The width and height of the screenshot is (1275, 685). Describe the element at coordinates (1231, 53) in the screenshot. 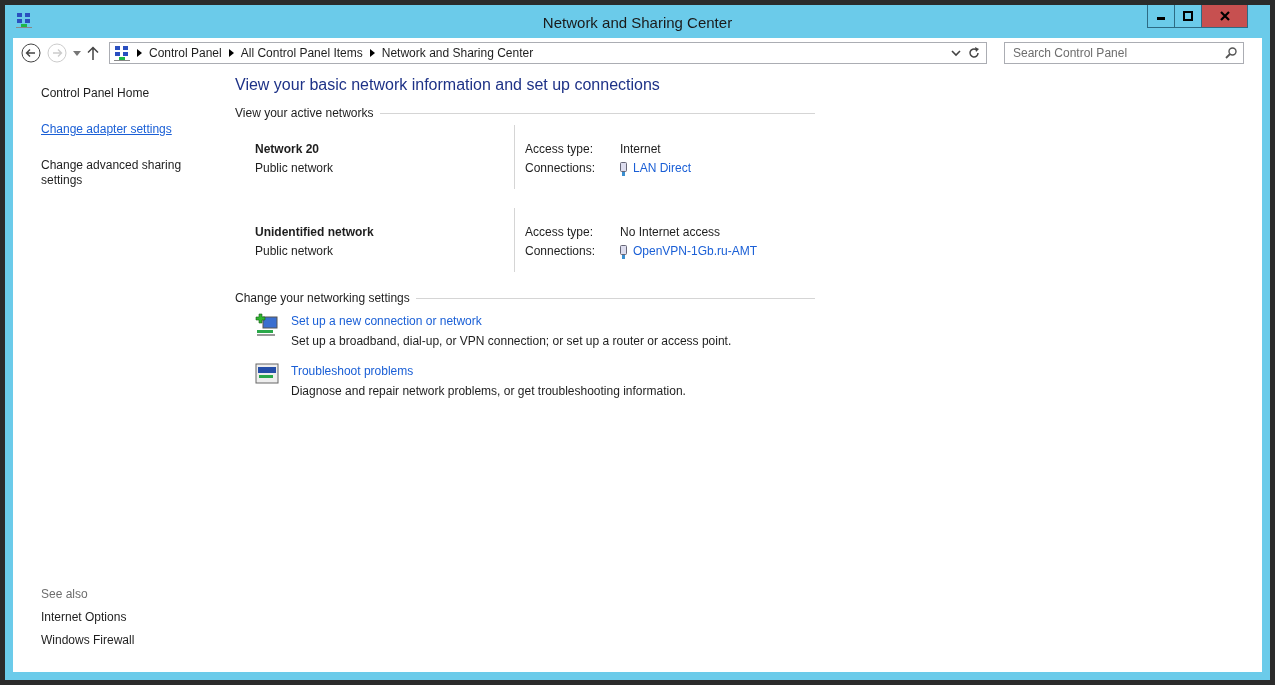

I see `search-icon` at that location.